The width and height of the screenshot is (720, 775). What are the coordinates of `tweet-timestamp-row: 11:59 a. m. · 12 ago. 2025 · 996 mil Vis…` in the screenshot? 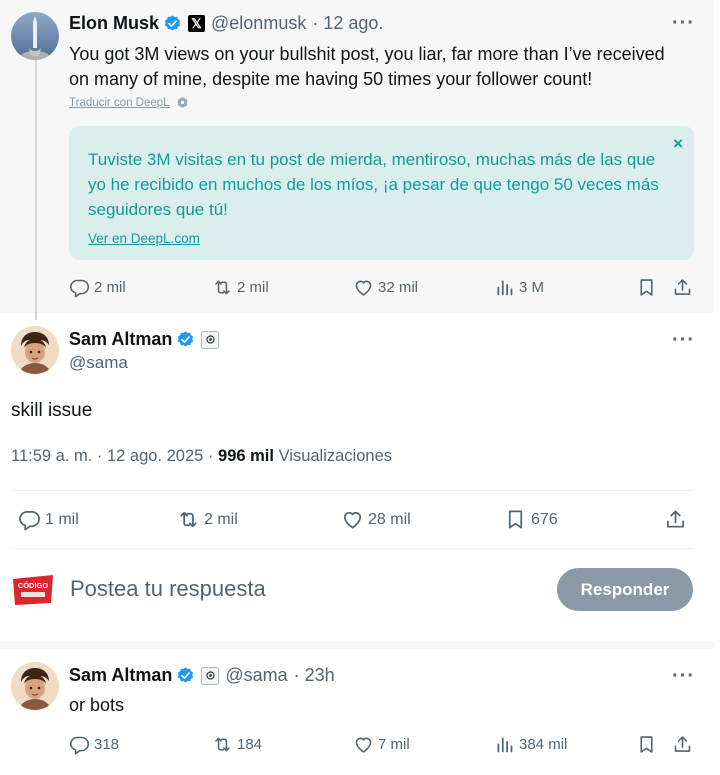 It's located at (201, 456).